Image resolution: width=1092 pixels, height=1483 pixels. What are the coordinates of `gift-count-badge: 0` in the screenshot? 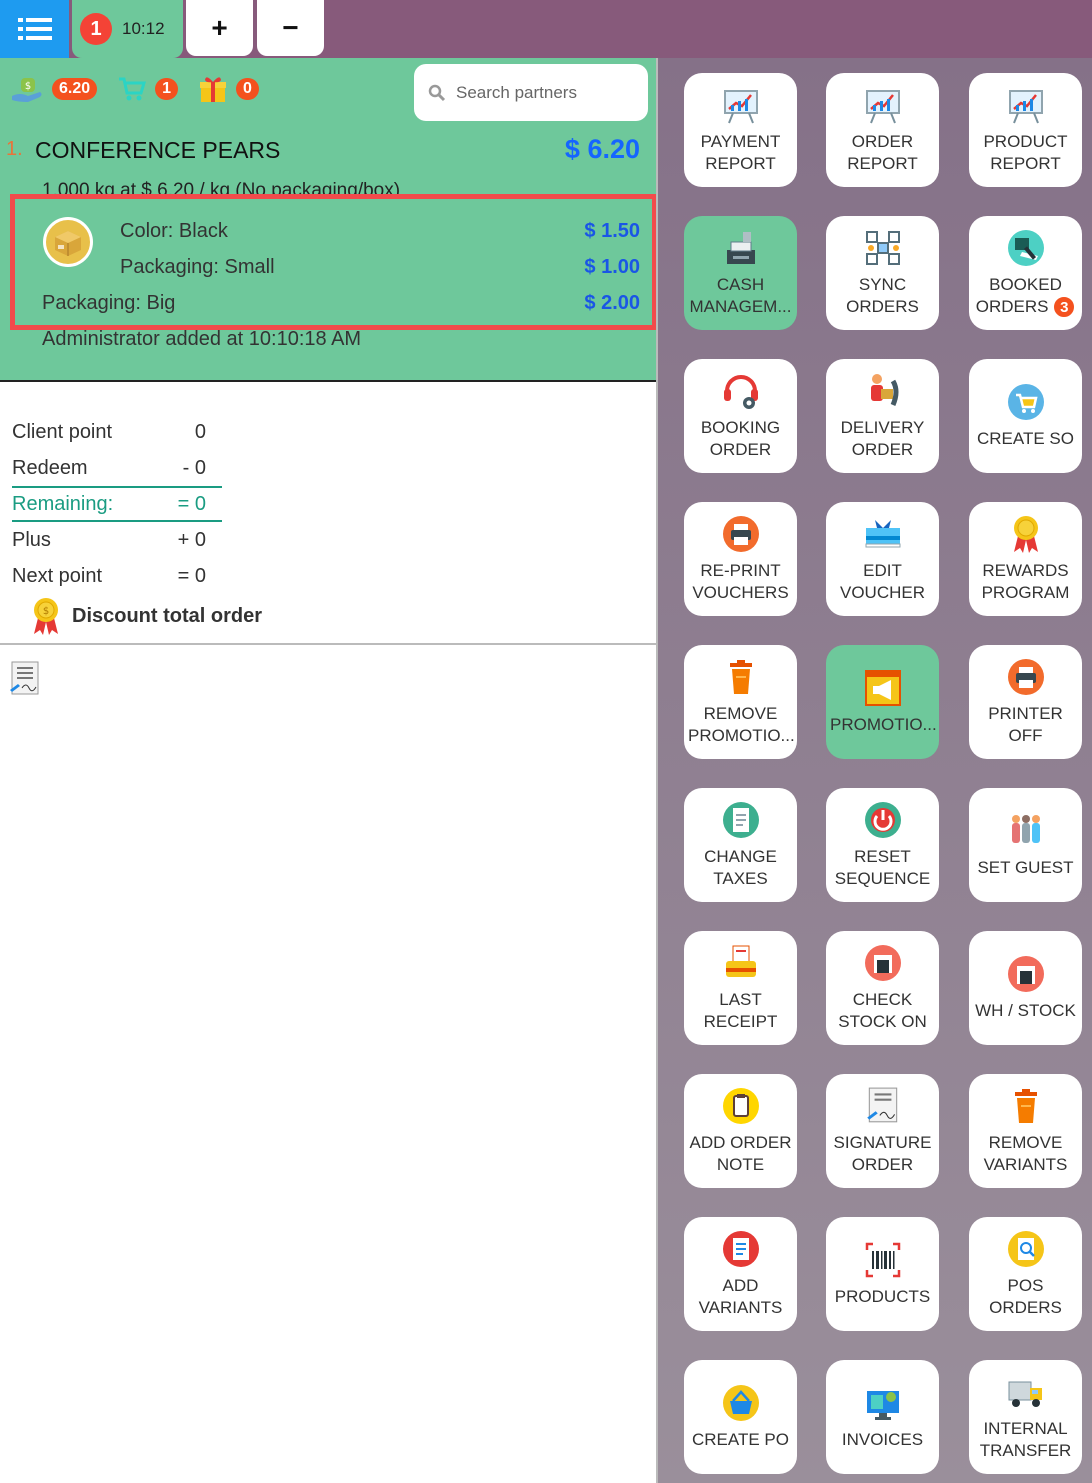 It's located at (247, 89).